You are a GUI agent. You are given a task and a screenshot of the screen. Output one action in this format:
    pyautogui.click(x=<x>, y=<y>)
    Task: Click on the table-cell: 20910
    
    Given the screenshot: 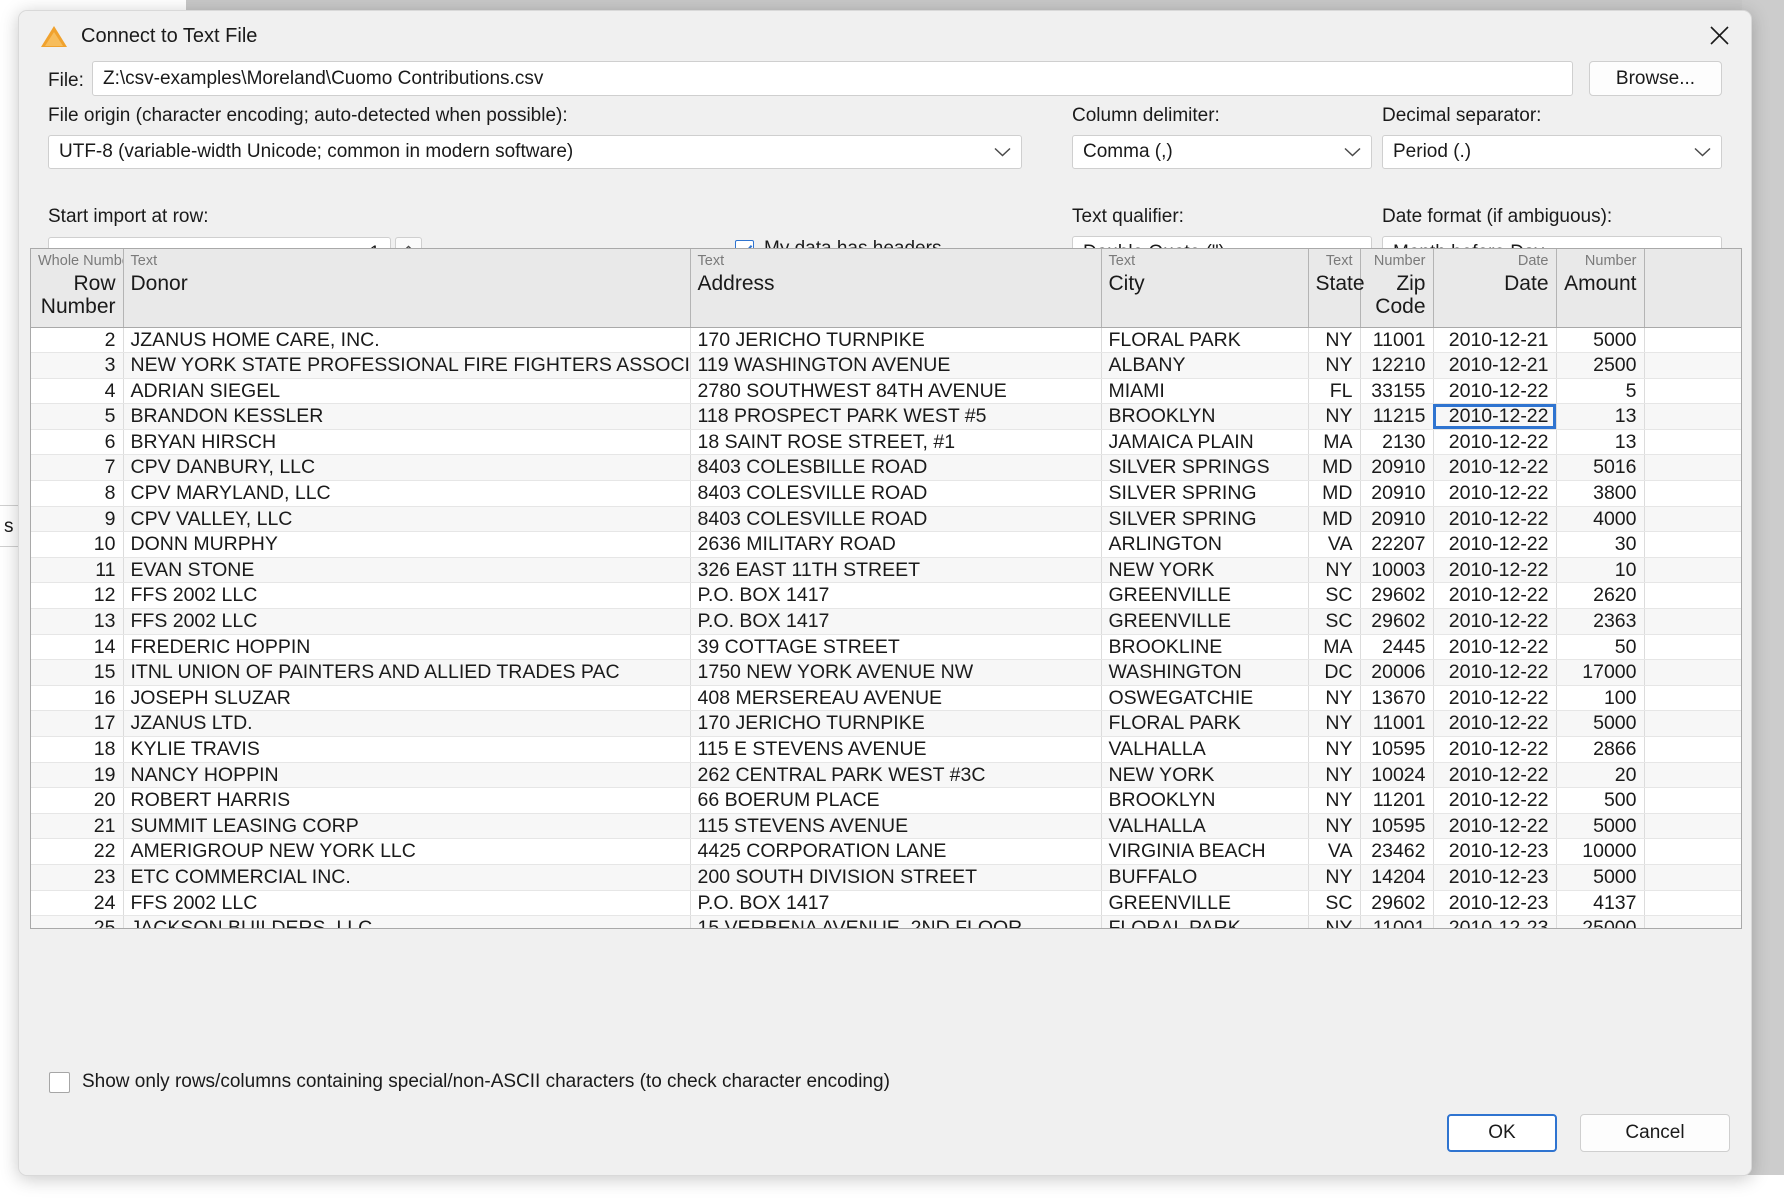 What is the action you would take?
    pyautogui.click(x=1397, y=468)
    